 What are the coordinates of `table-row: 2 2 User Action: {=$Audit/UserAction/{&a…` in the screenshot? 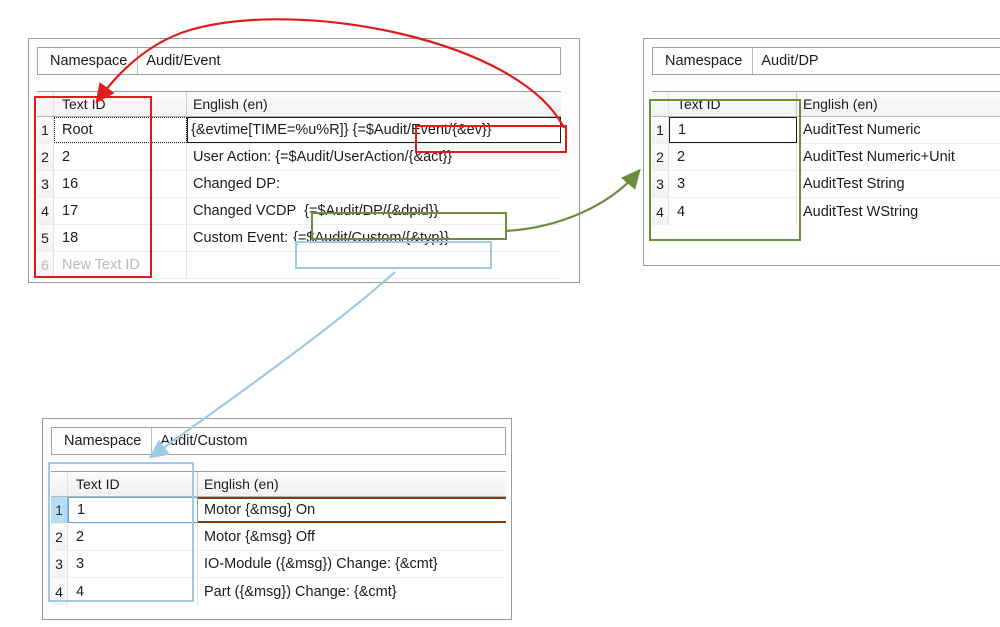 It's located at (299, 157).